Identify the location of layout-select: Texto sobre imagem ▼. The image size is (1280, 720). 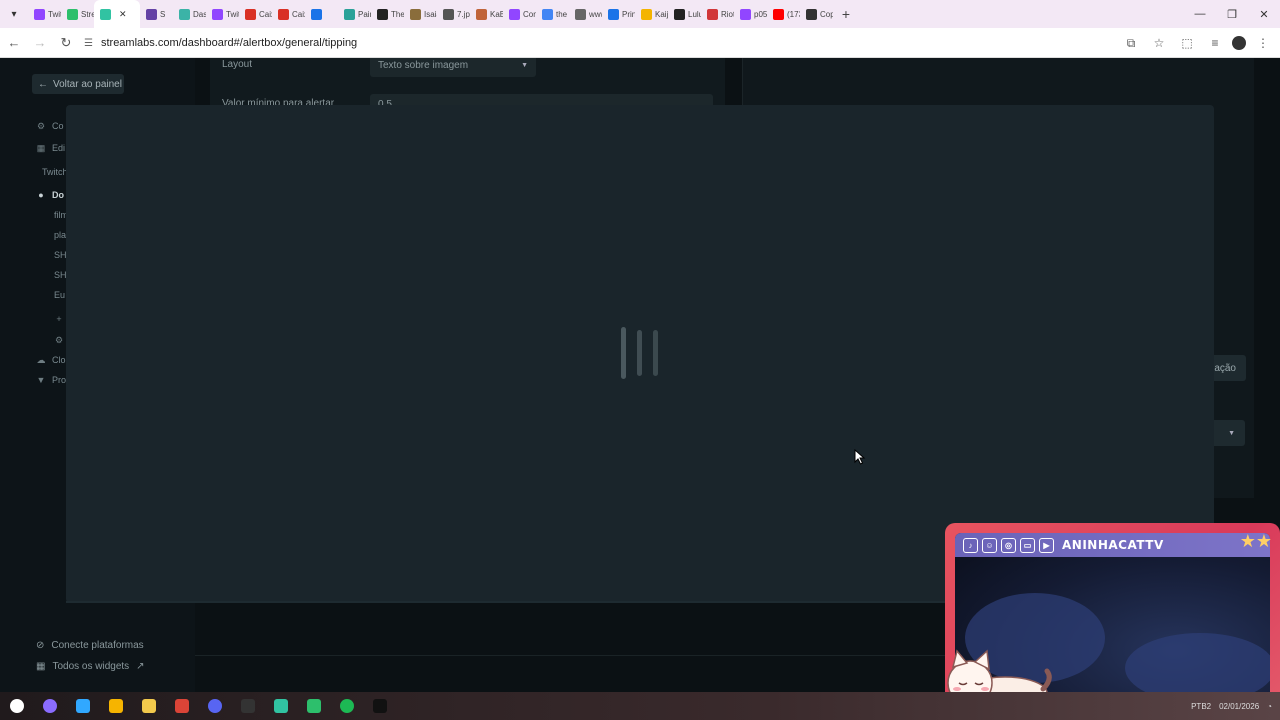
(453, 67).